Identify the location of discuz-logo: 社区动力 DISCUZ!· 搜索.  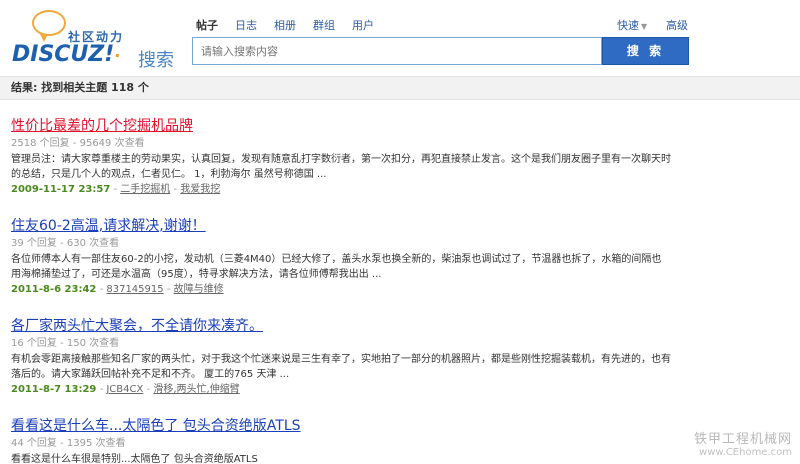
(98, 38).